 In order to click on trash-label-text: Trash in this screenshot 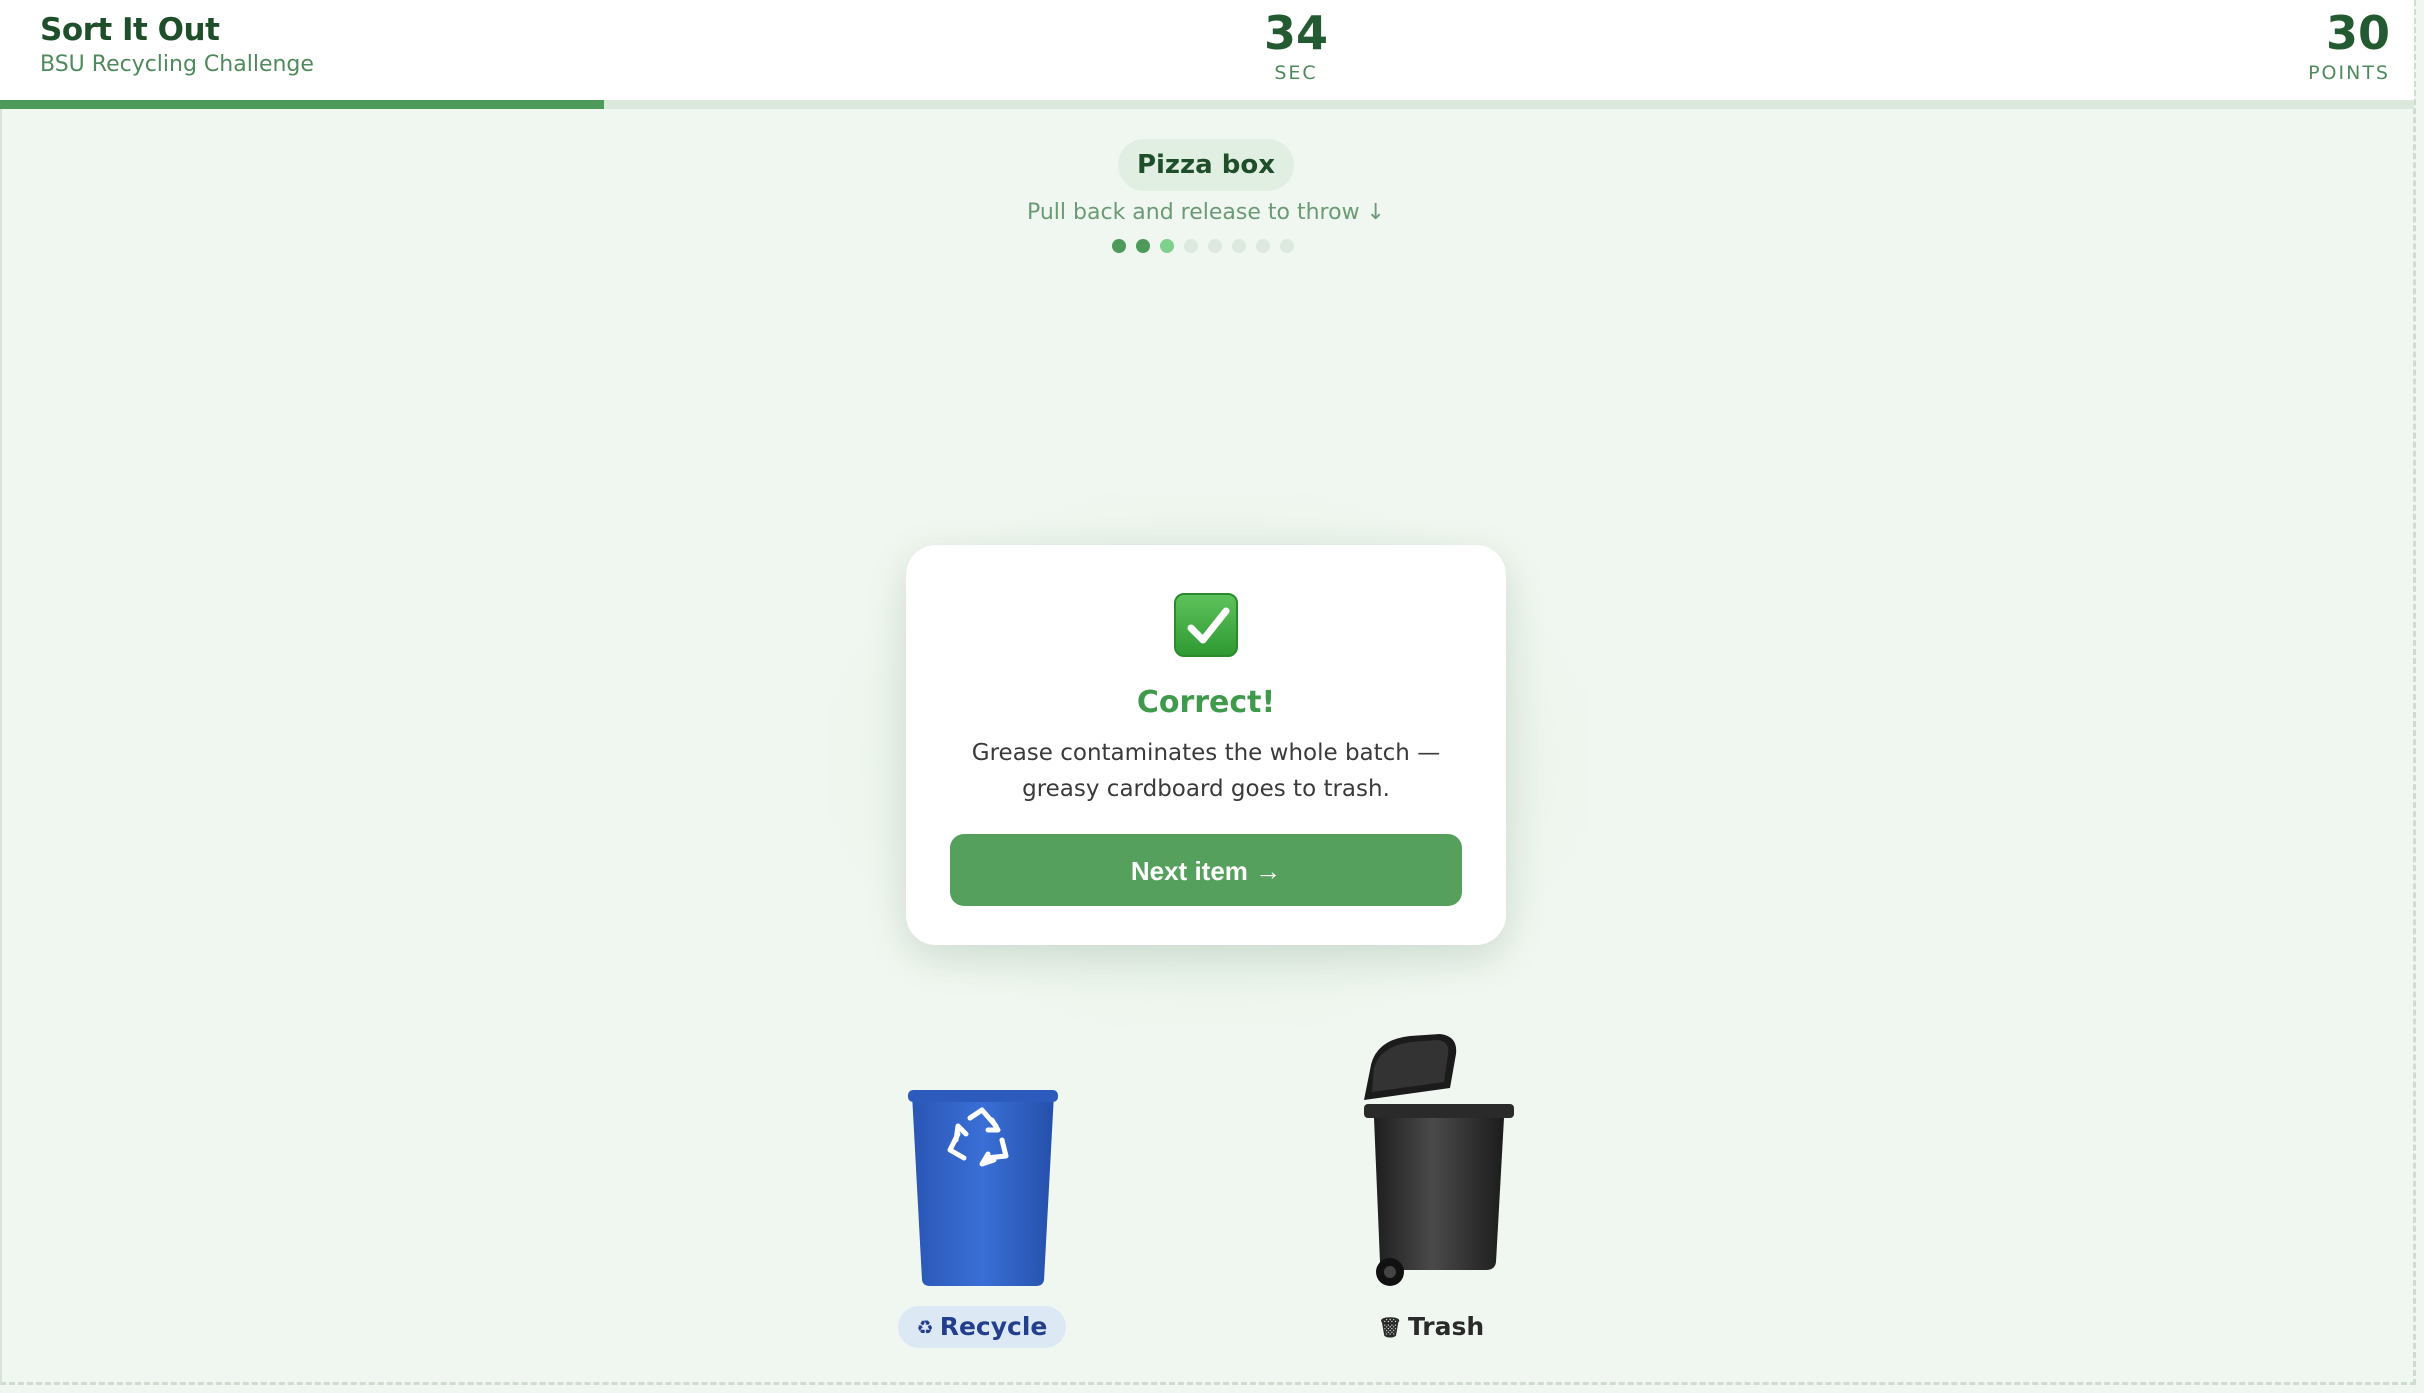, I will do `click(1446, 1326)`.